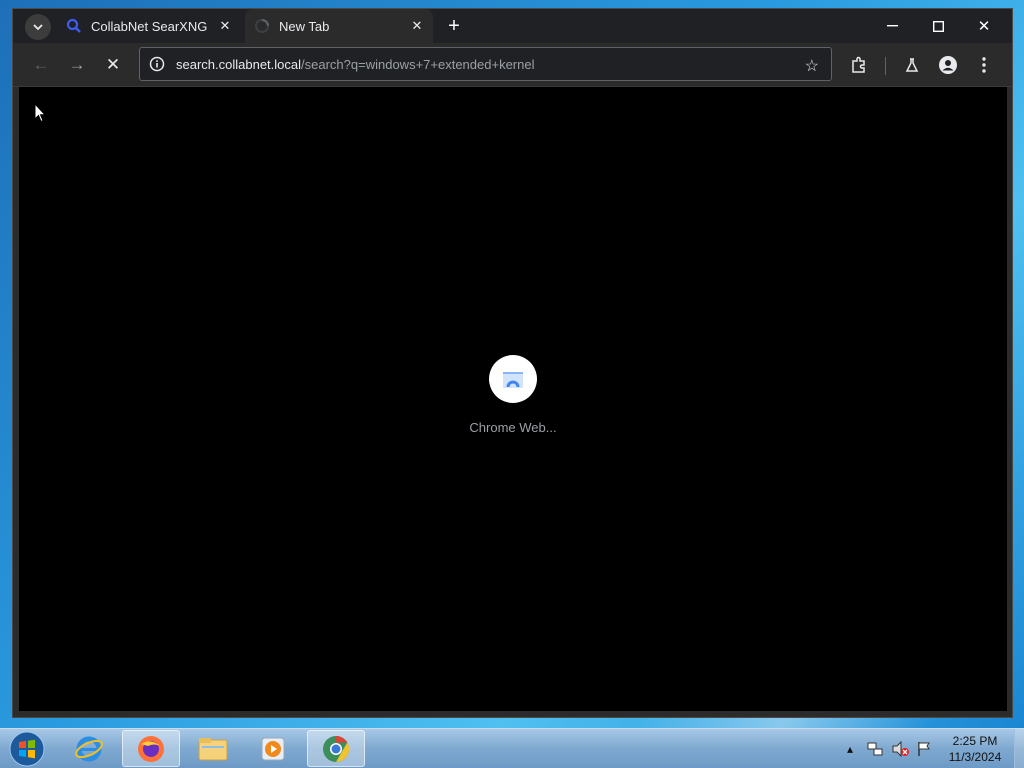 Image resolution: width=1024 pixels, height=768 pixels. I want to click on flask-icon, so click(912, 65).